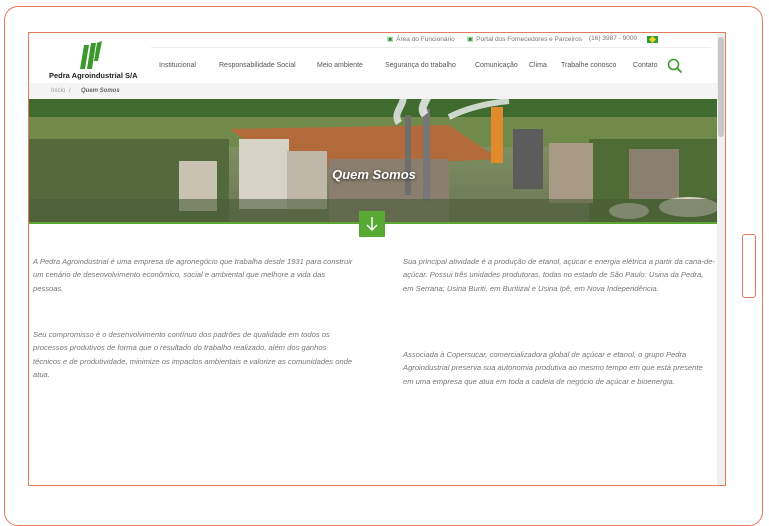 This screenshot has width=769, height=526. I want to click on breadcrumb: Início / Quem Somos, so click(374, 91).